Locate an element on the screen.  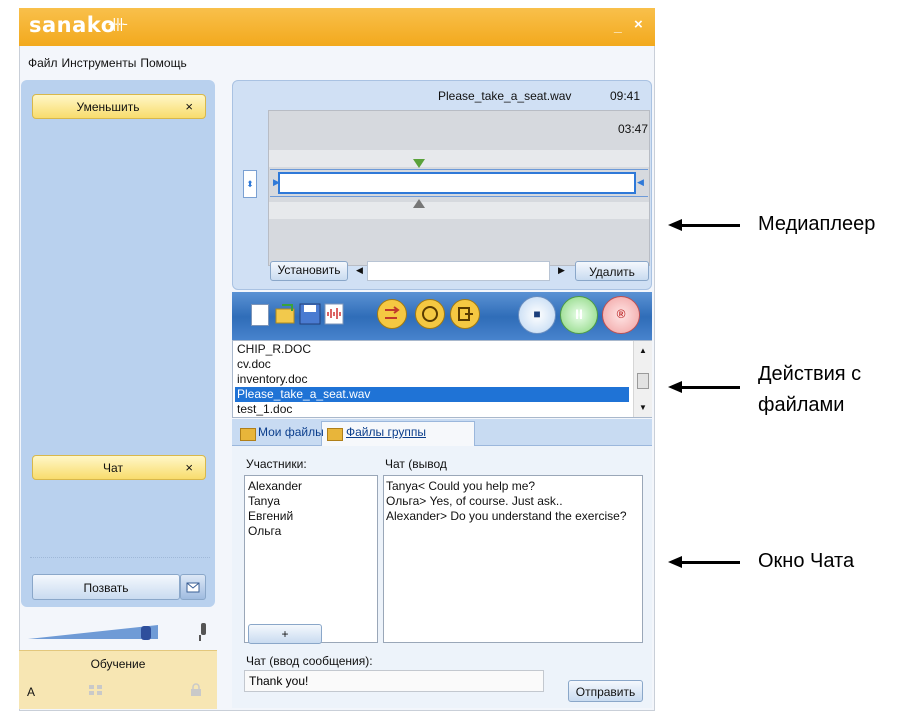
volume-thumb is located at coordinates (146, 633).